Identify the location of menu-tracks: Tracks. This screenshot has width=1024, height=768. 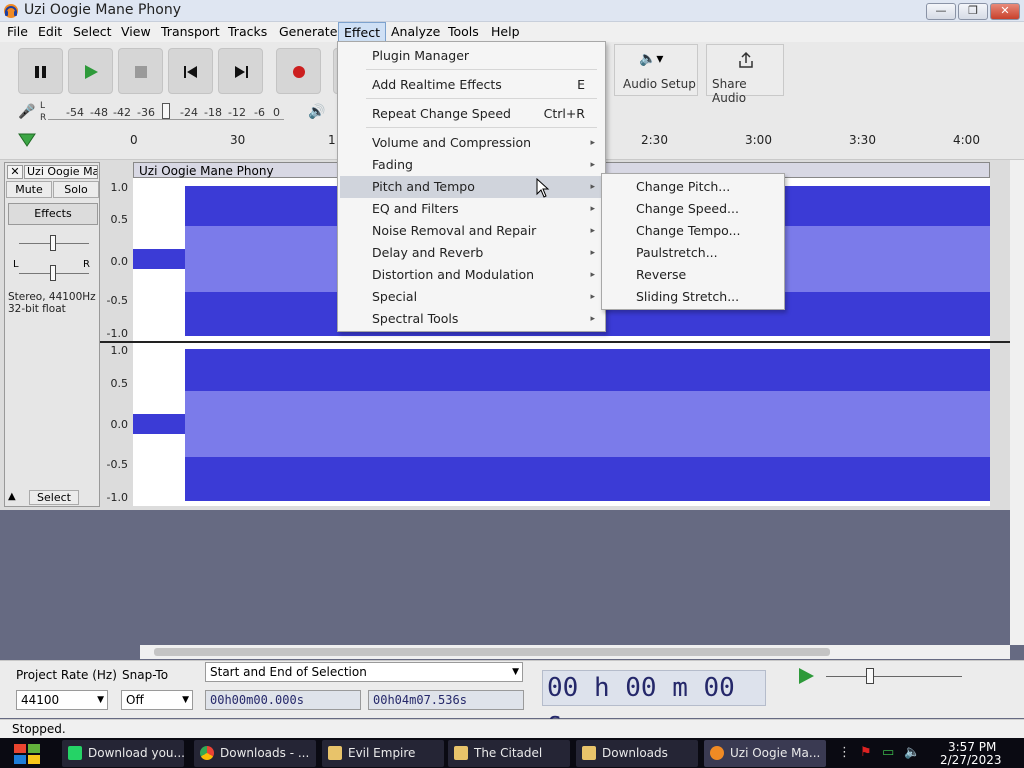
(247, 32).